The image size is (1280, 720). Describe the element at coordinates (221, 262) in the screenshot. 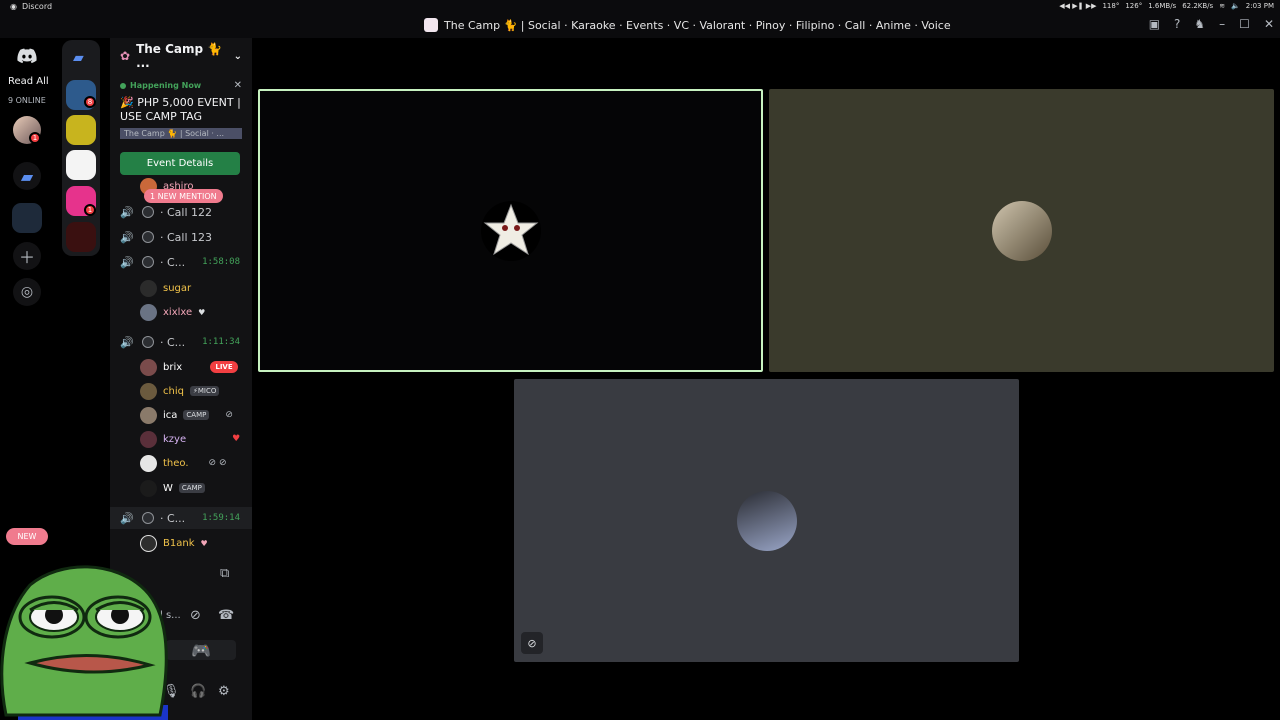

I see `channel-timer: 1:58:08` at that location.